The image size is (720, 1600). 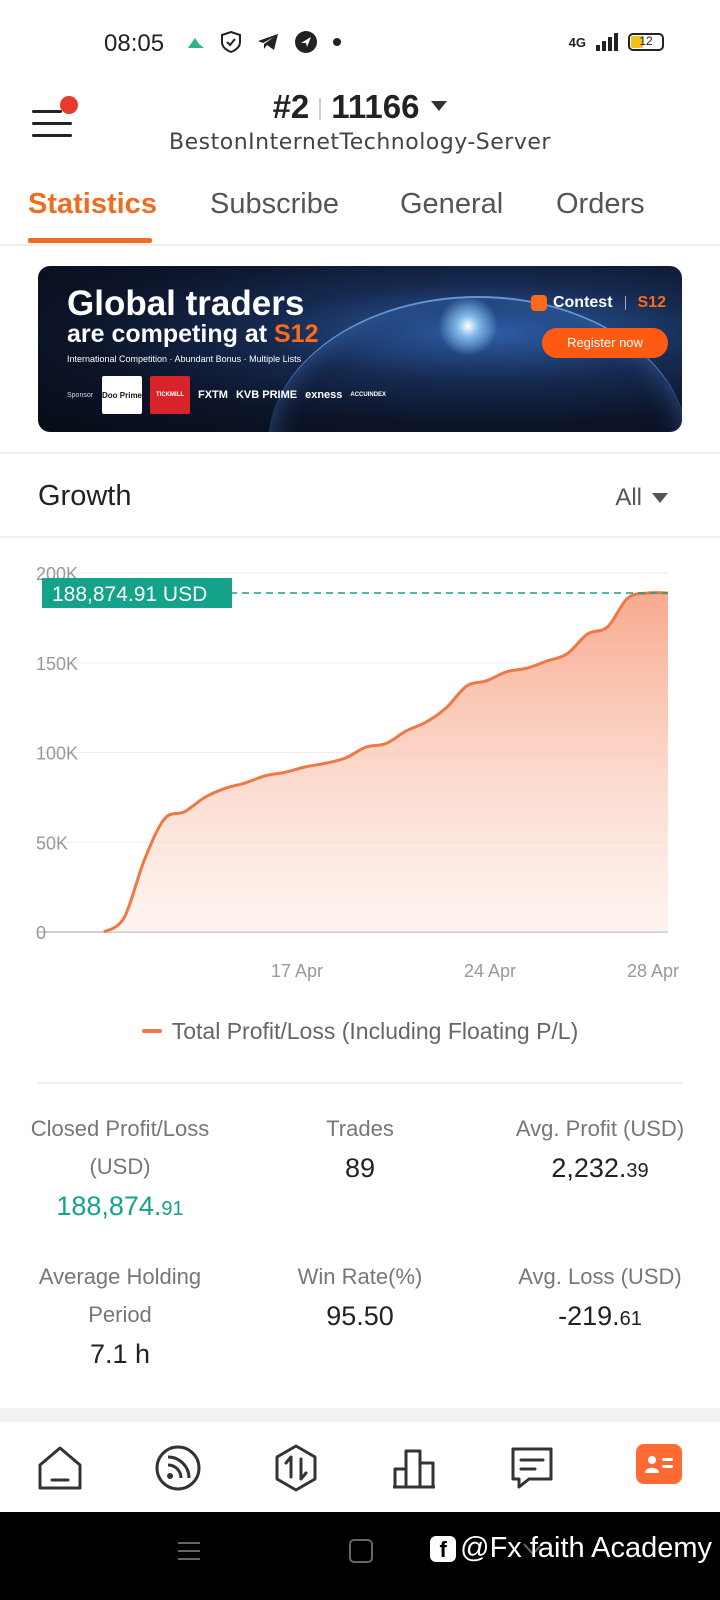 I want to click on sponsor-fxtm: FXTM, so click(x=213, y=395).